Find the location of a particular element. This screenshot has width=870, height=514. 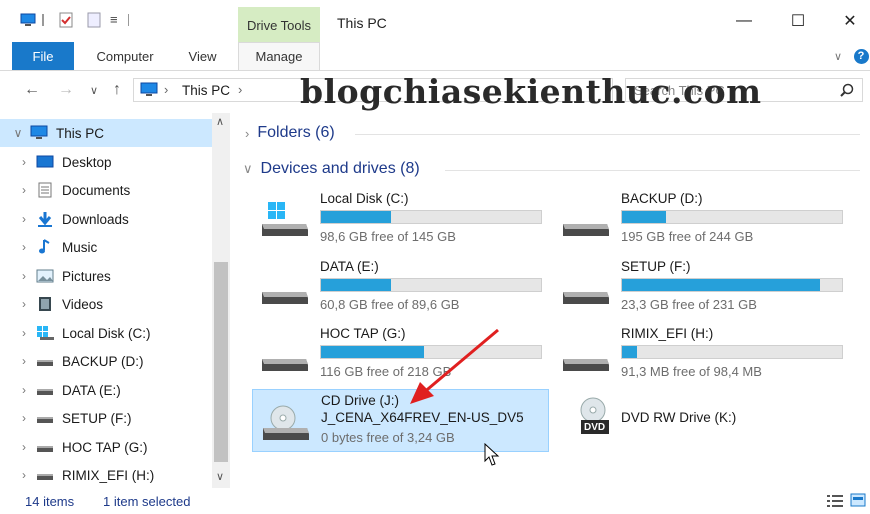

help-icon: ? is located at coordinates (861, 56).